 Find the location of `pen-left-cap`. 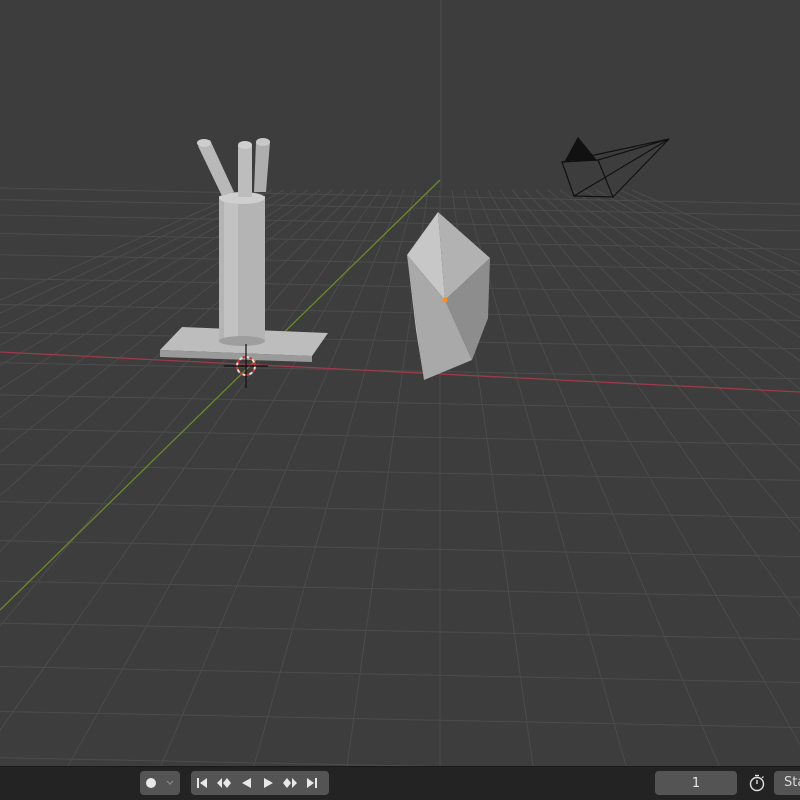

pen-left-cap is located at coordinates (204, 143).